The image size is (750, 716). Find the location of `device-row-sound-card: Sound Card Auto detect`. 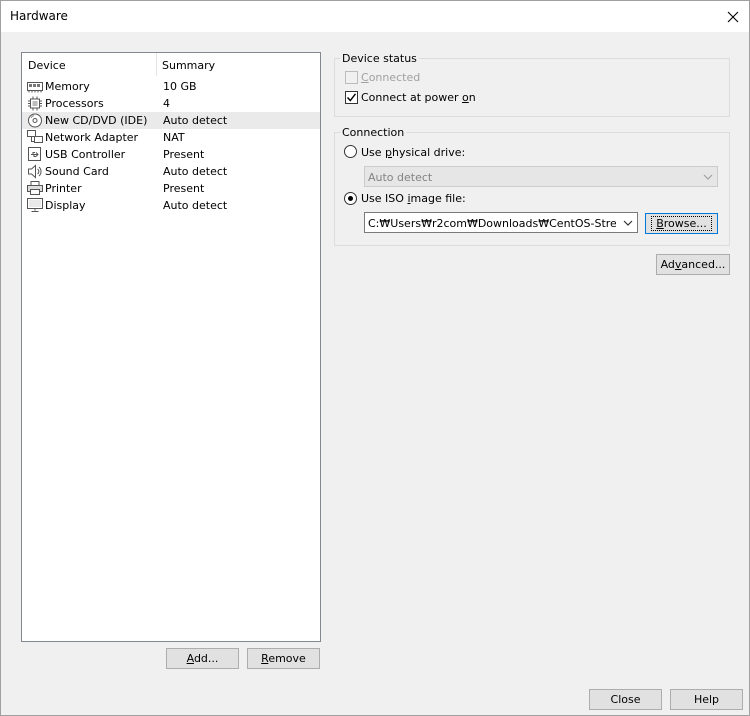

device-row-sound-card: Sound Card Auto detect is located at coordinates (171, 171).